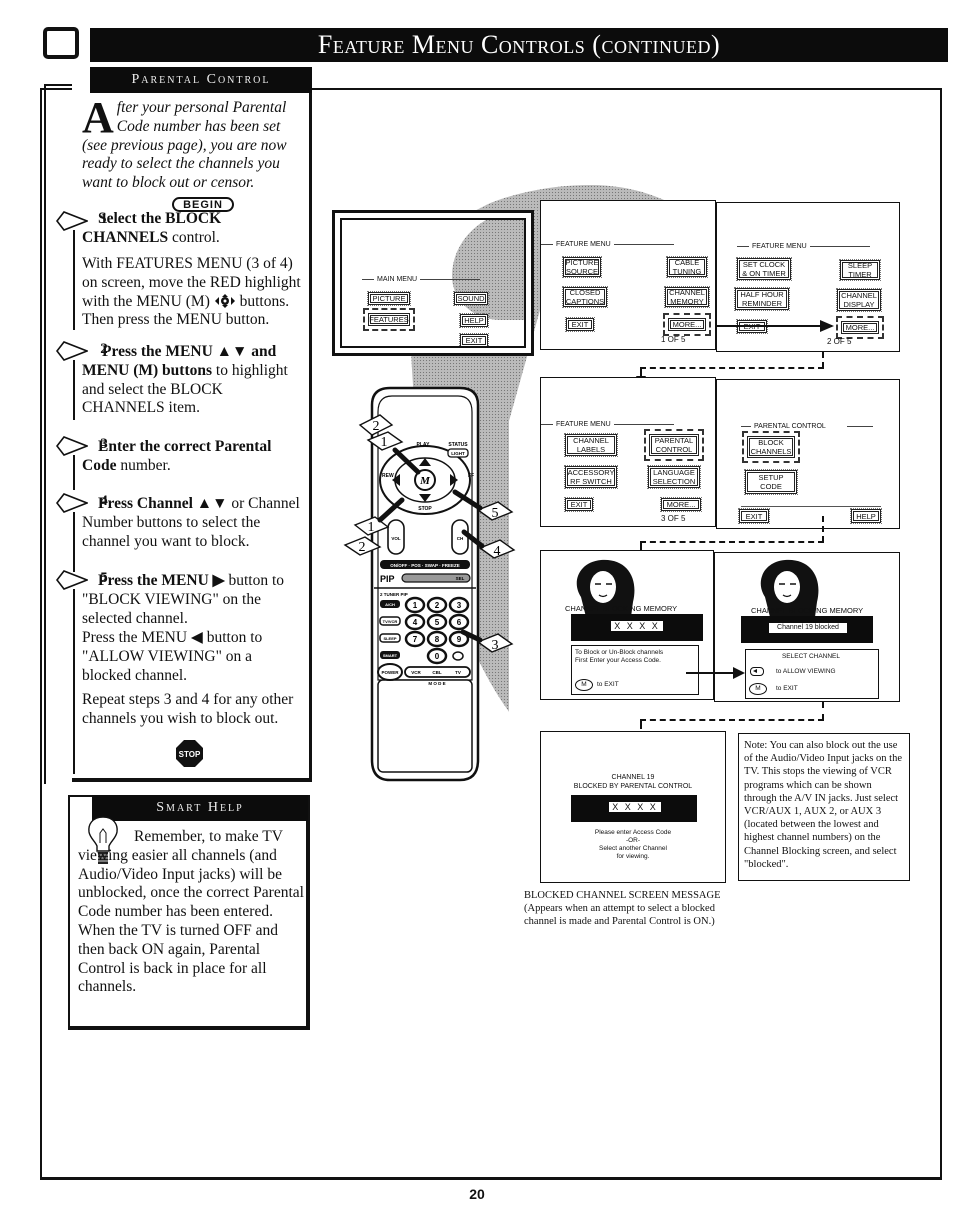 The height and width of the screenshot is (1230, 954). Describe the element at coordinates (201, 79) in the screenshot. I see `section-title-text: Parental Control` at that location.